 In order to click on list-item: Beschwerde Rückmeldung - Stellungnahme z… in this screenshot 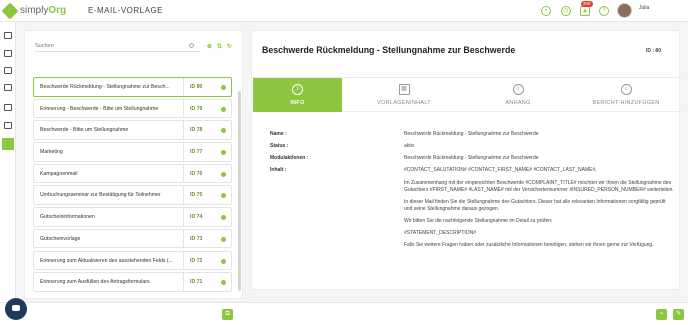, I will do `click(132, 87)`.